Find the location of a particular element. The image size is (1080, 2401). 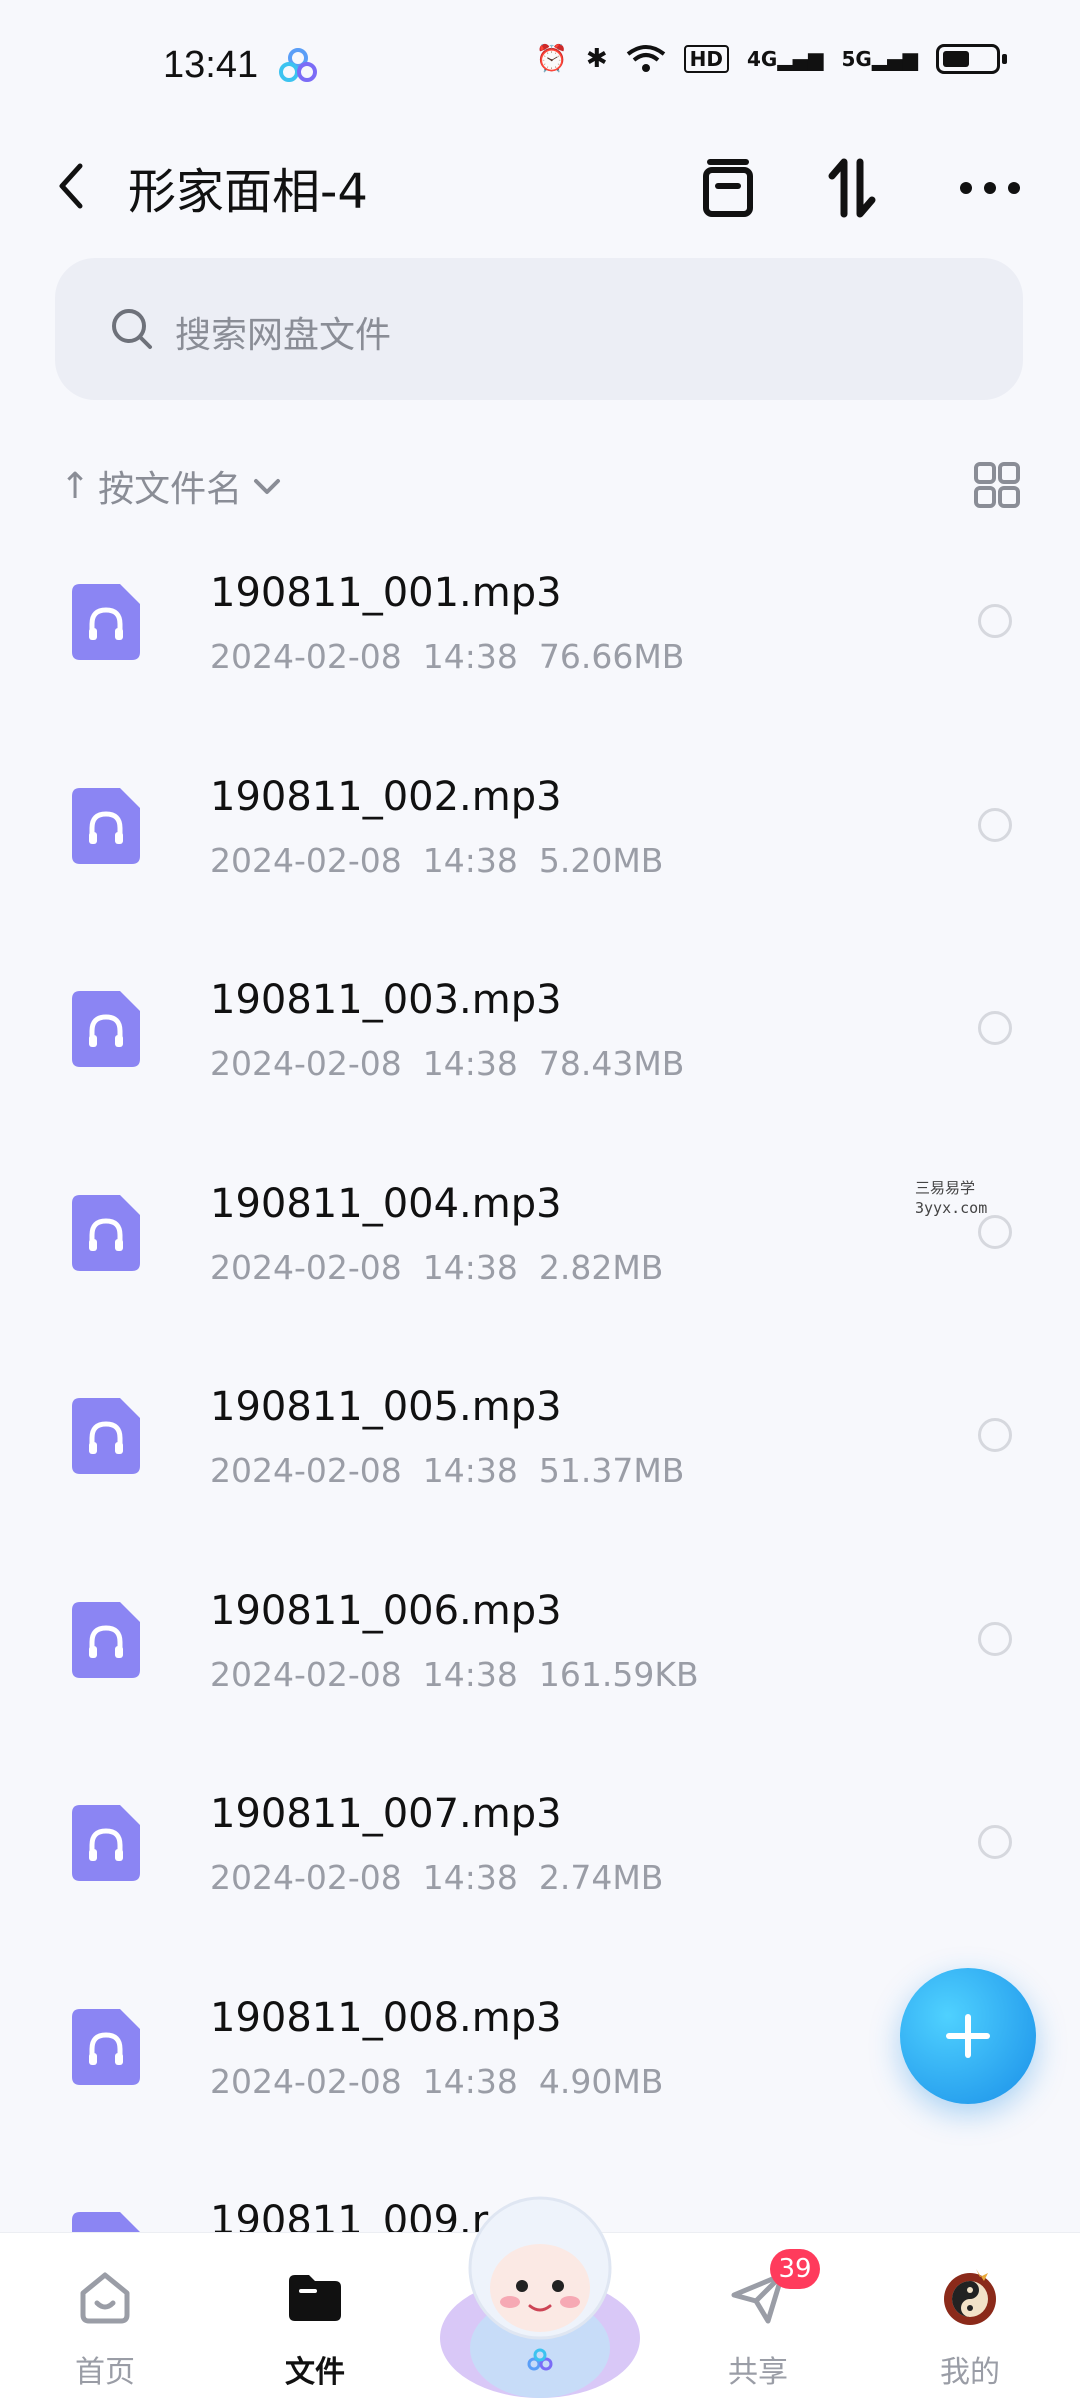

plus-icon is located at coordinates (968, 2036).